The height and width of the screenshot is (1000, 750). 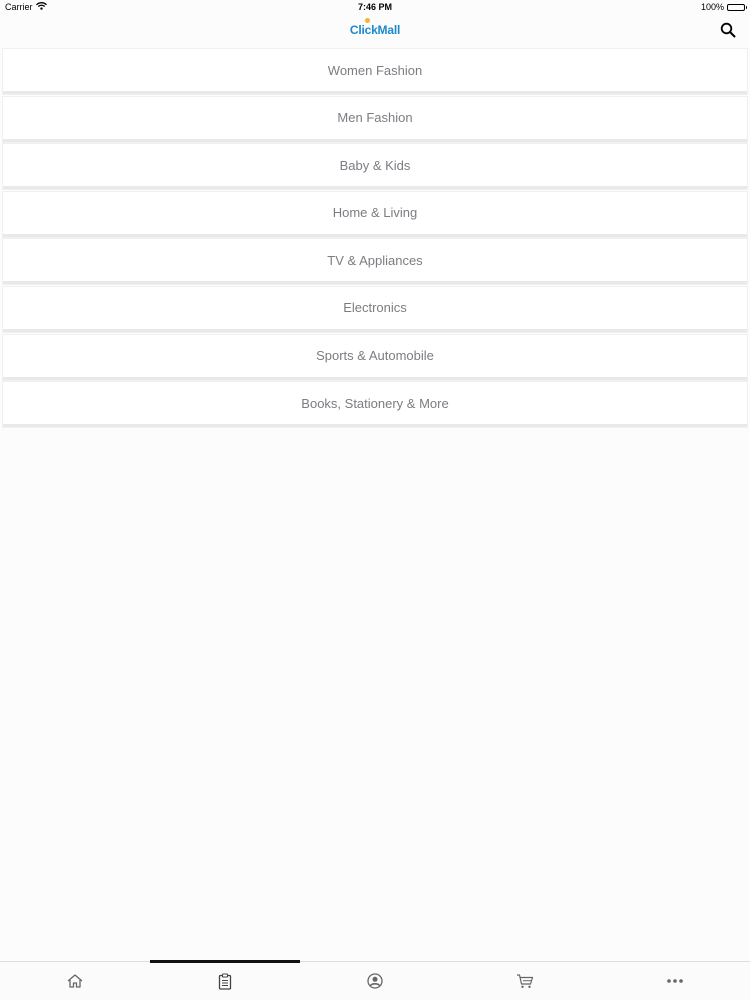 I want to click on tab-profile, so click(x=375, y=981).